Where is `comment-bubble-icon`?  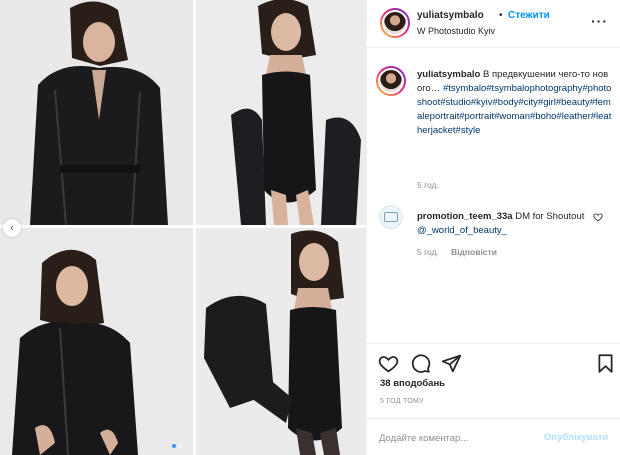 comment-bubble-icon is located at coordinates (420, 363).